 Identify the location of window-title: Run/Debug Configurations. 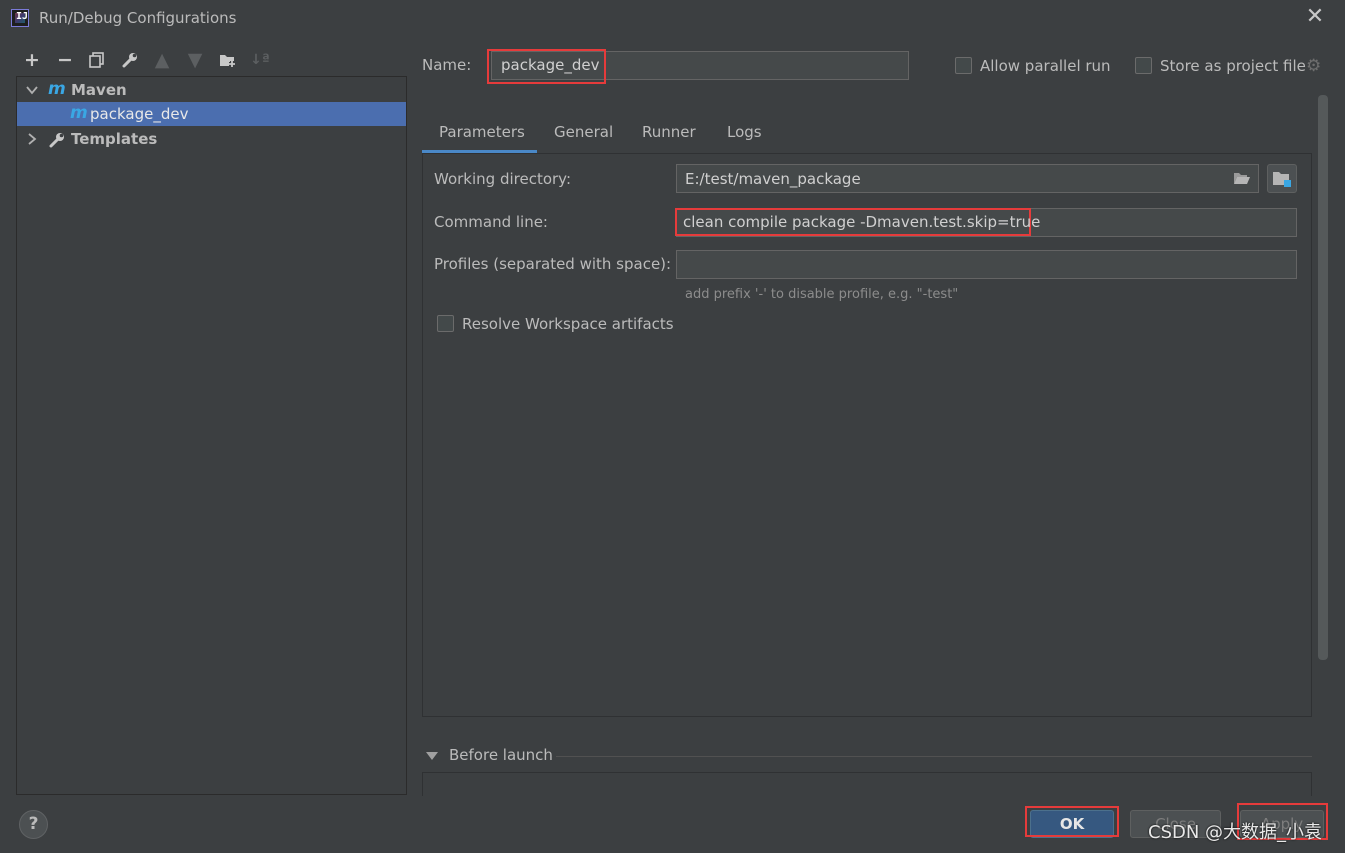
(138, 18).